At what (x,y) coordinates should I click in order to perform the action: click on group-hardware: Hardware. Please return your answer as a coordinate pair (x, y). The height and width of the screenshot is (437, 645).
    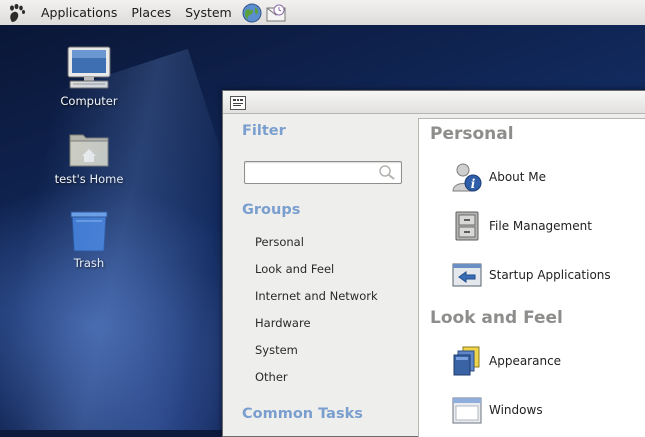
    Looking at the image, I should click on (283, 323).